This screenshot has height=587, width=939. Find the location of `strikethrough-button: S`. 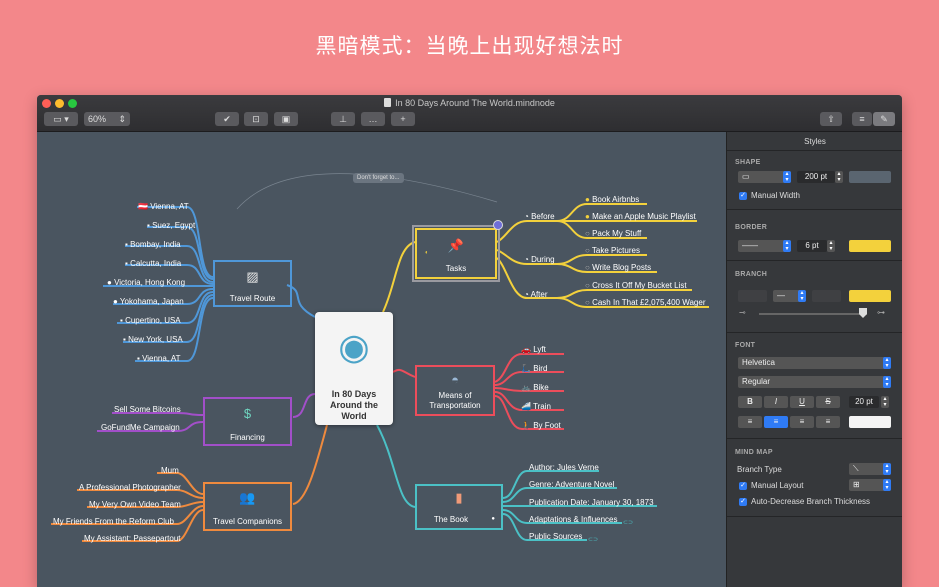

strikethrough-button: S is located at coordinates (828, 402).